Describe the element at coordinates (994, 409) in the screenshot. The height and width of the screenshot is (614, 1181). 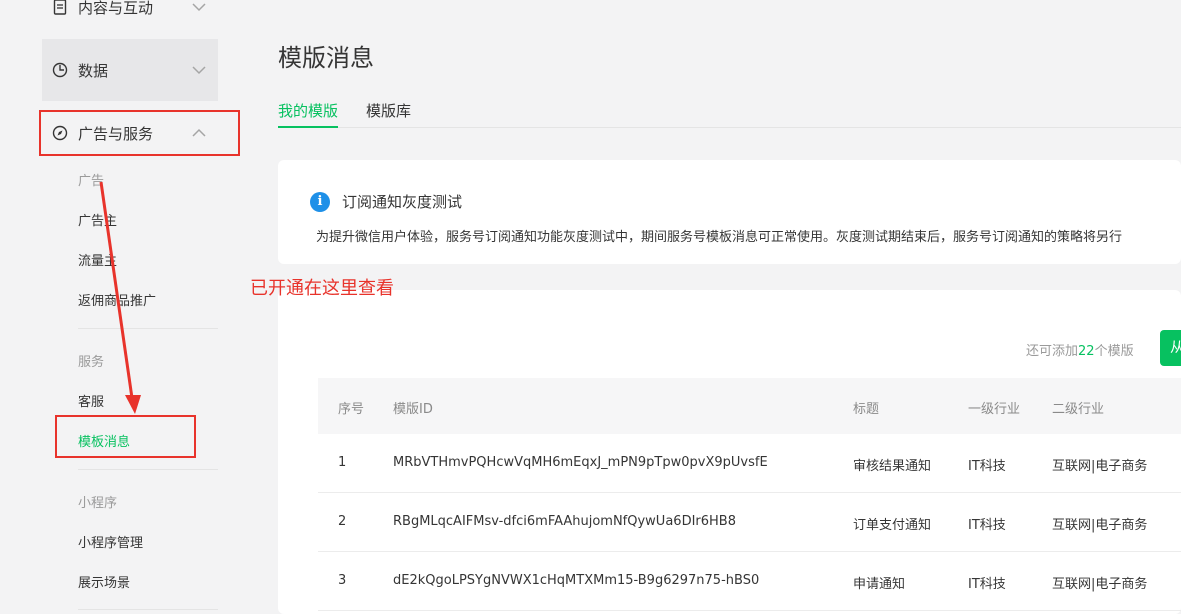
I see `column-header: 一级行业` at that location.